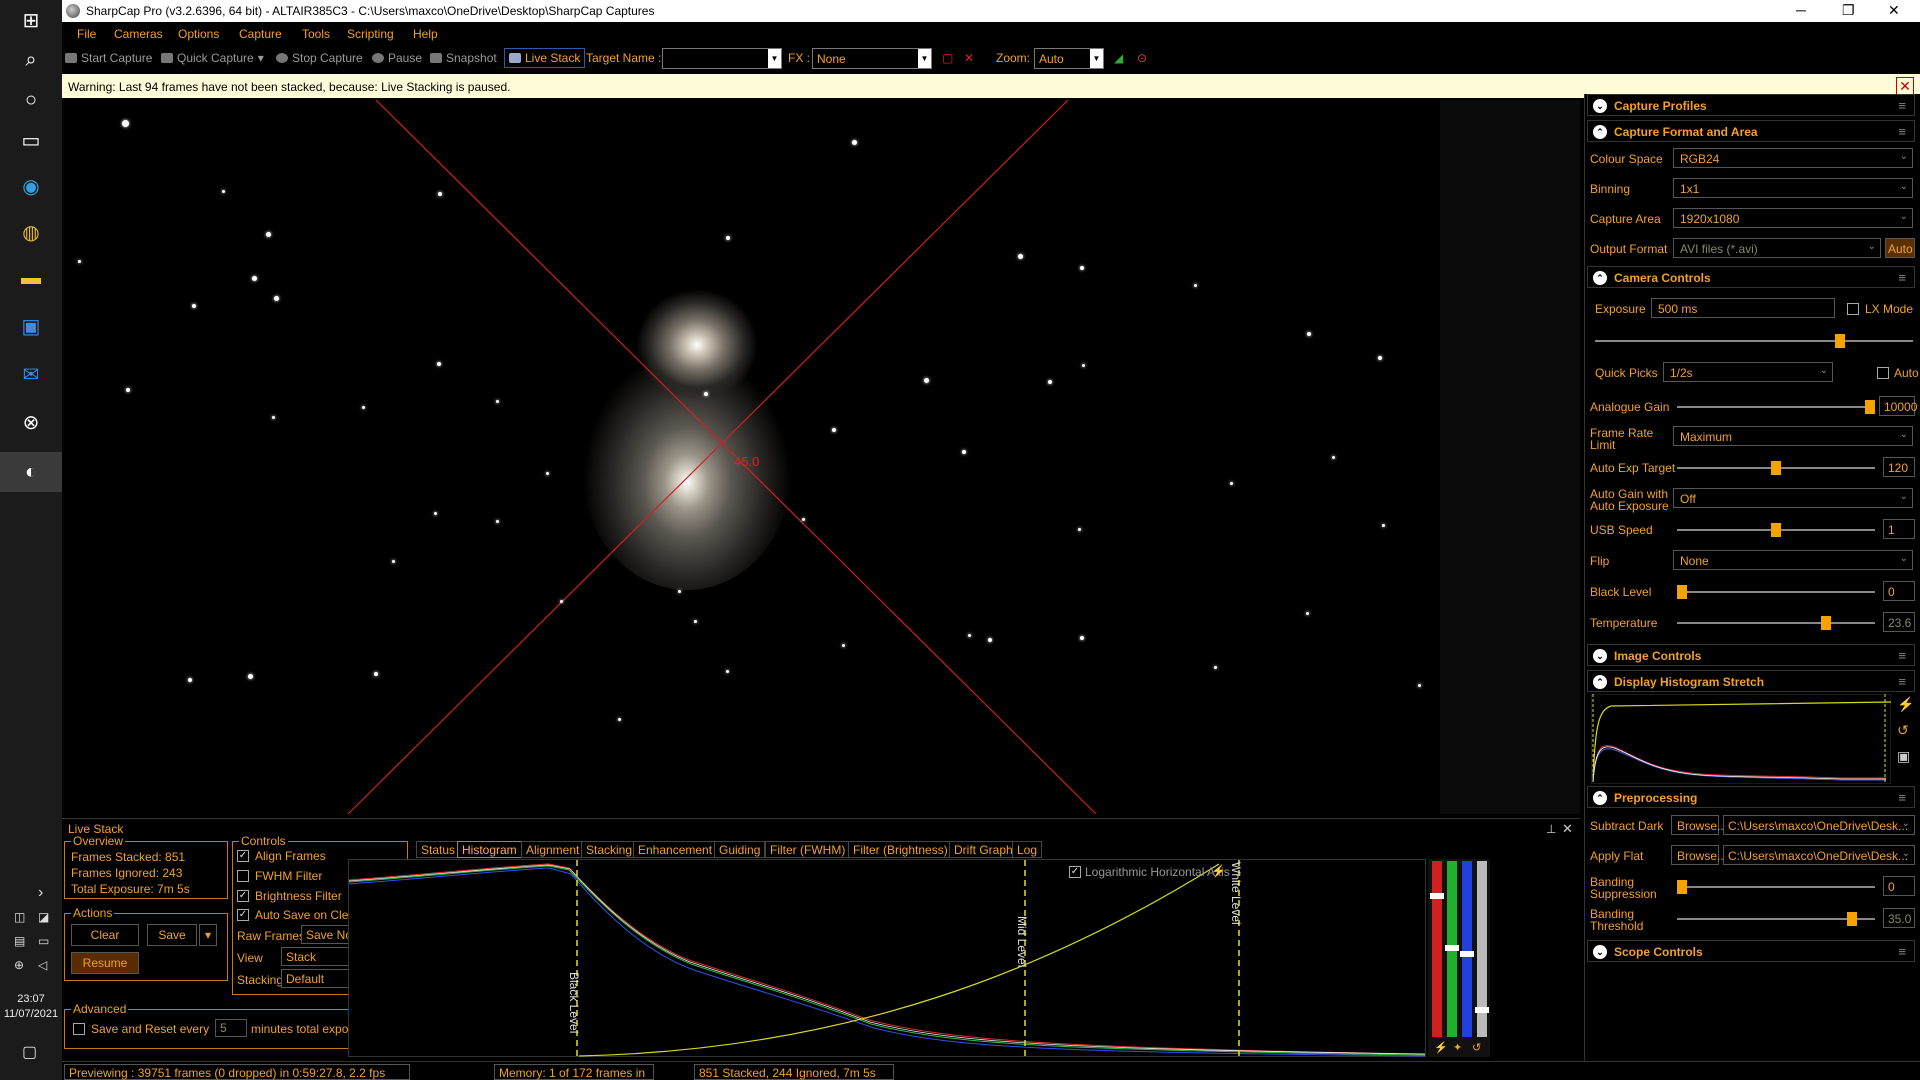 The height and width of the screenshot is (1080, 1920). What do you see at coordinates (808, 849) in the screenshot?
I see `tab-filter-fwhm: Filter (FWHM)` at bounding box center [808, 849].